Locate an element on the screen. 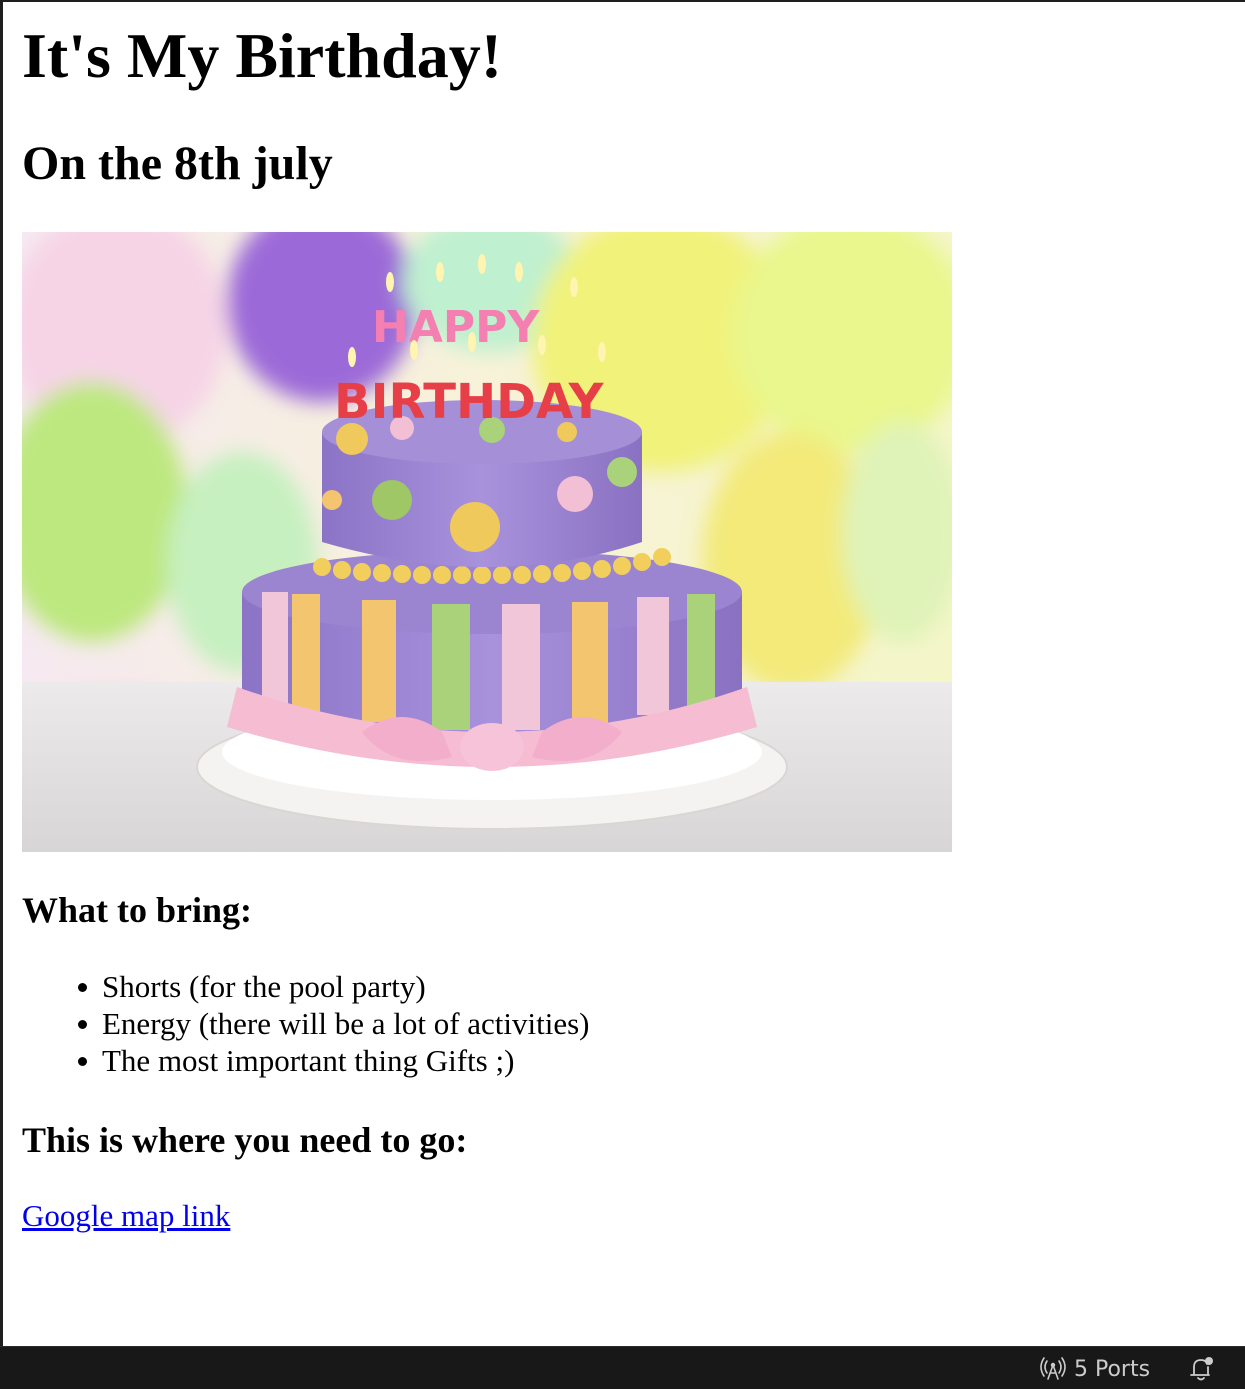  list-item: Shorts (for the pool party) is located at coordinates (422, 986).